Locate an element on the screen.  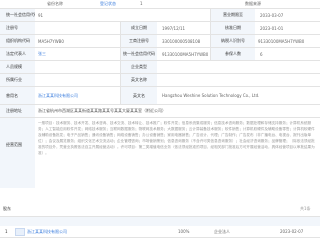
row-label: 所属行业 is located at coordinates (17, 80).